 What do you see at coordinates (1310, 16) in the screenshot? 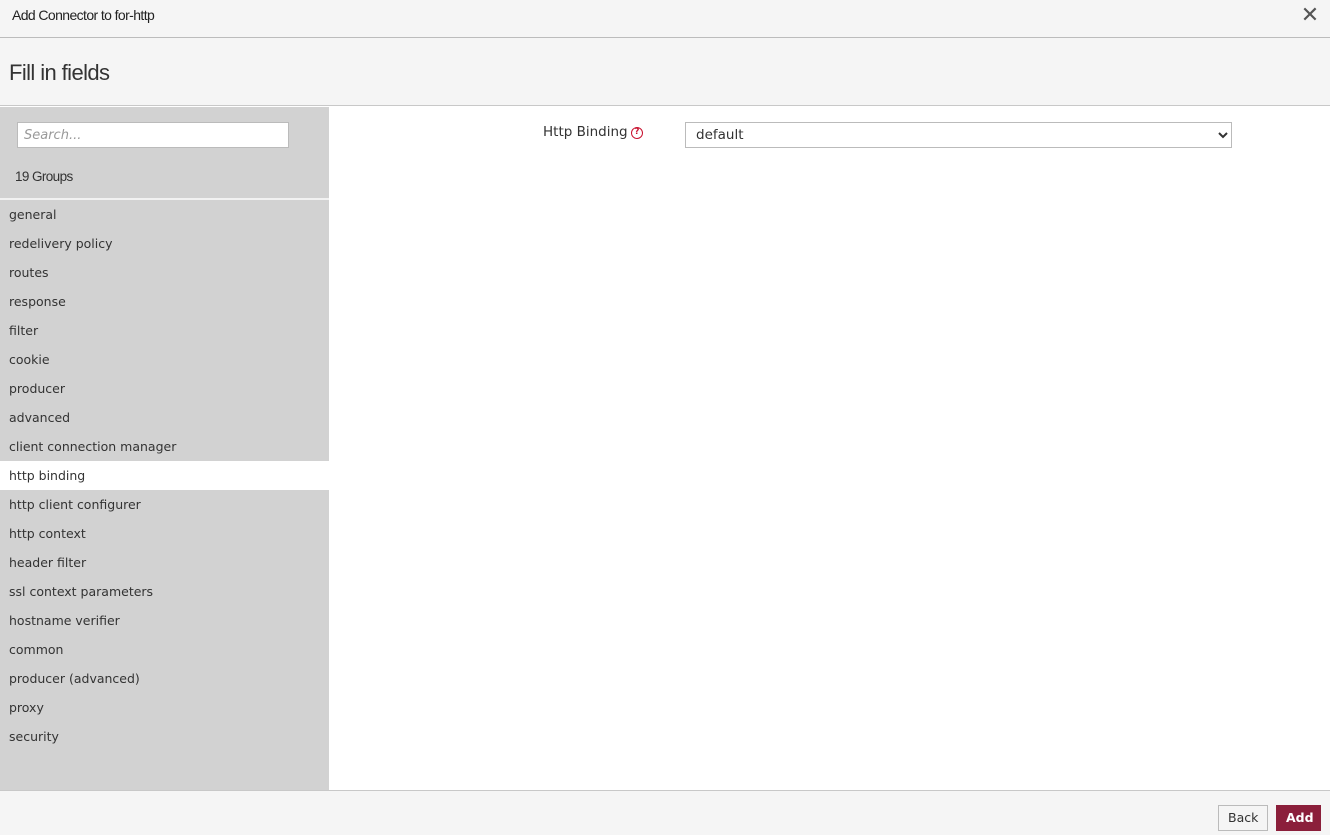
I see `close-icon: ✕` at bounding box center [1310, 16].